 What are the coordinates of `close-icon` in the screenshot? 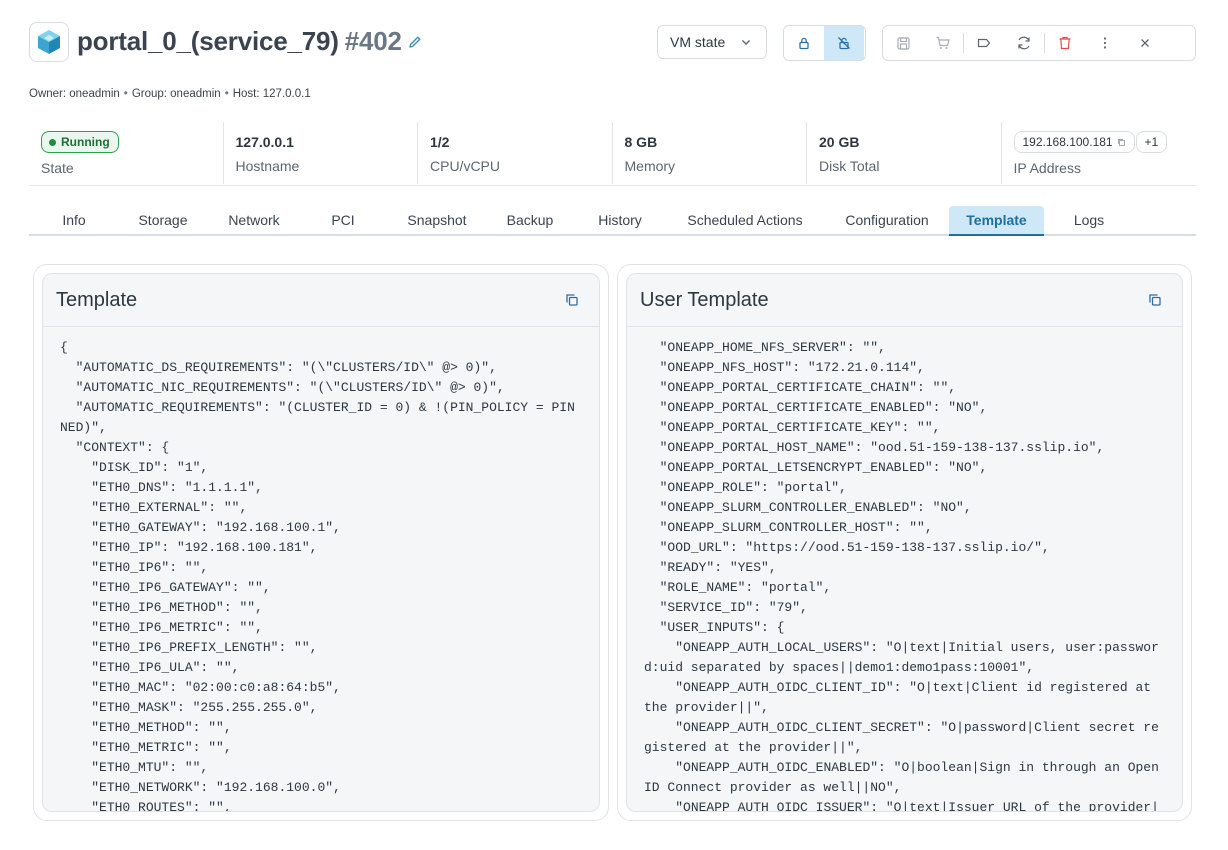 It's located at (1145, 43).